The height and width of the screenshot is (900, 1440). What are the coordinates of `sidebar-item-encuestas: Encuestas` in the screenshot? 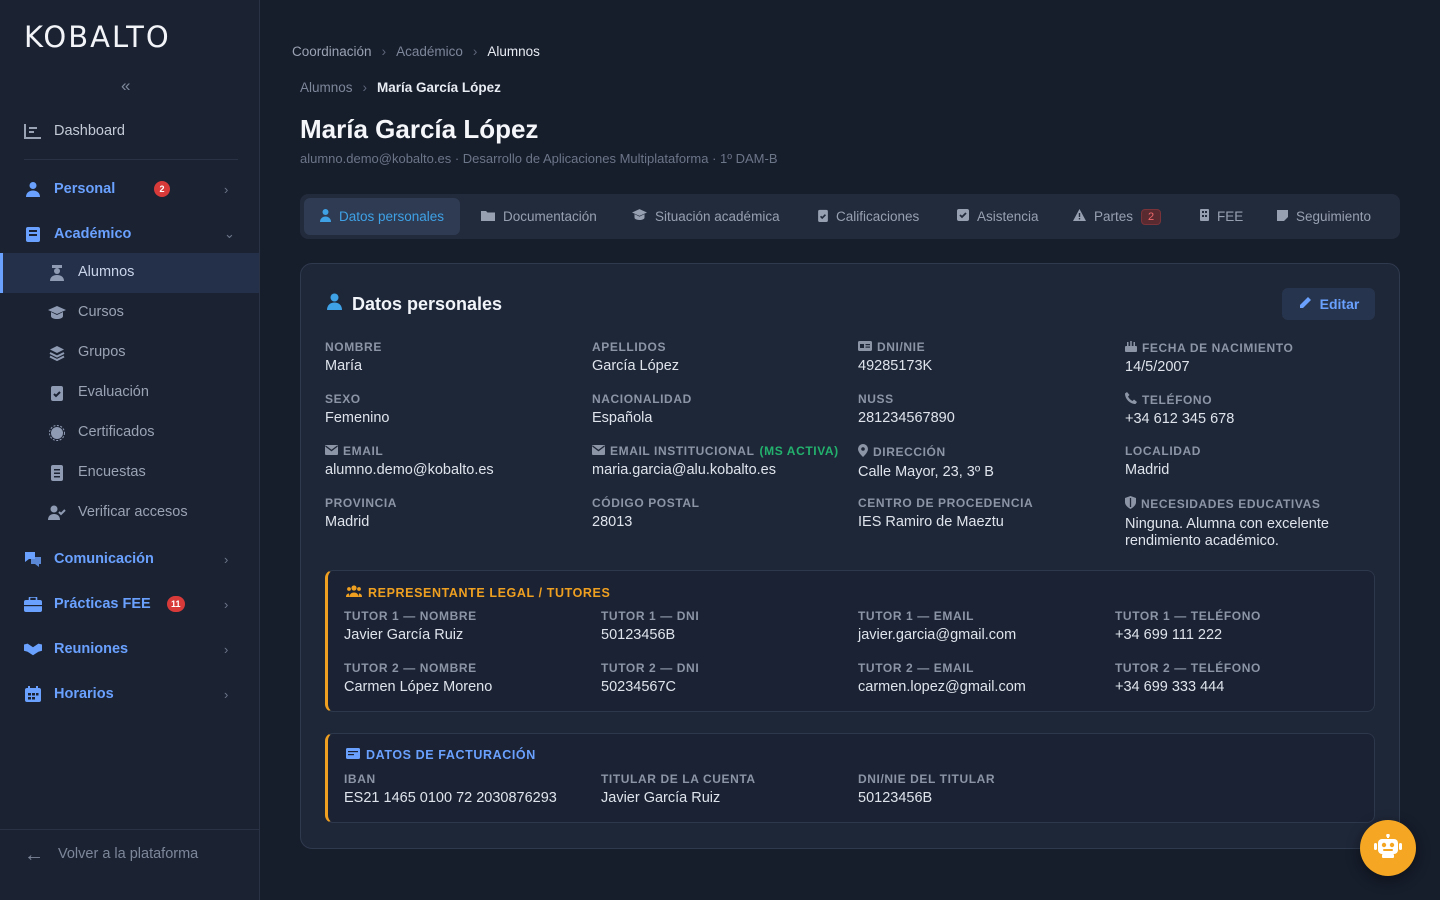 It's located at (129, 473).